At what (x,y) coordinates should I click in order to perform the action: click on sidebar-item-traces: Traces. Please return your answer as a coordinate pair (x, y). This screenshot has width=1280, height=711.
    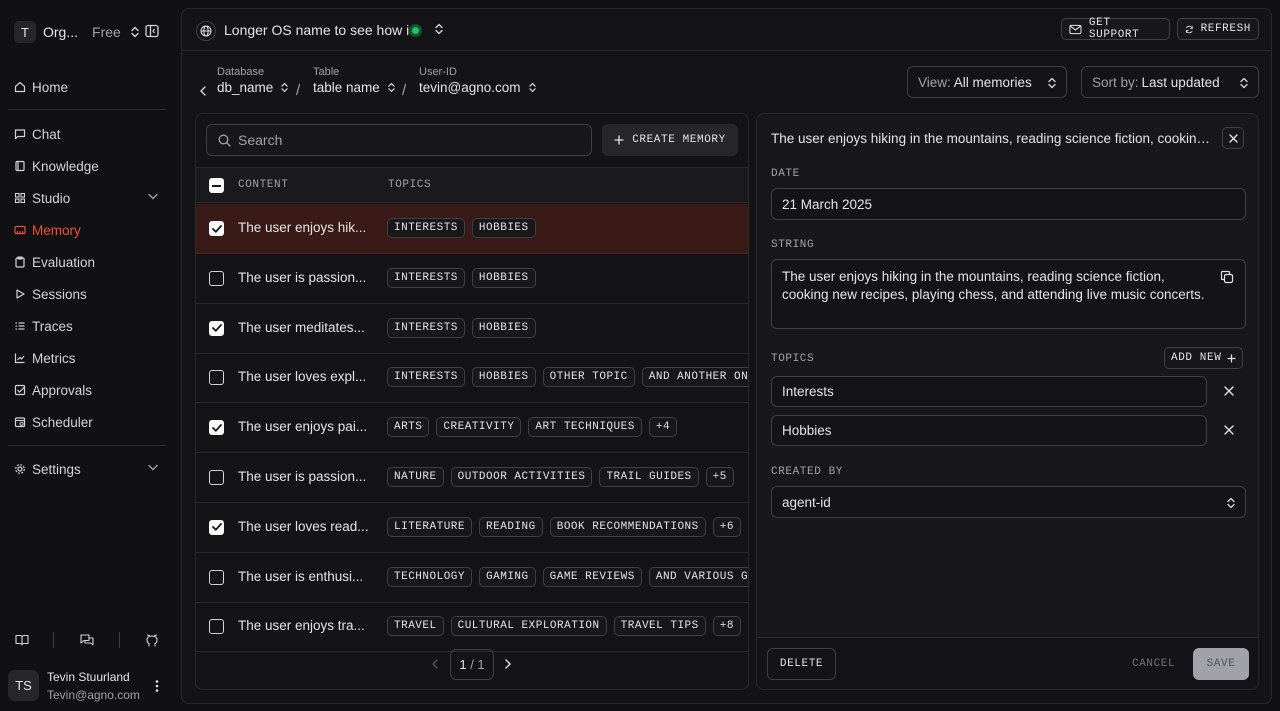
    Looking at the image, I should click on (90, 326).